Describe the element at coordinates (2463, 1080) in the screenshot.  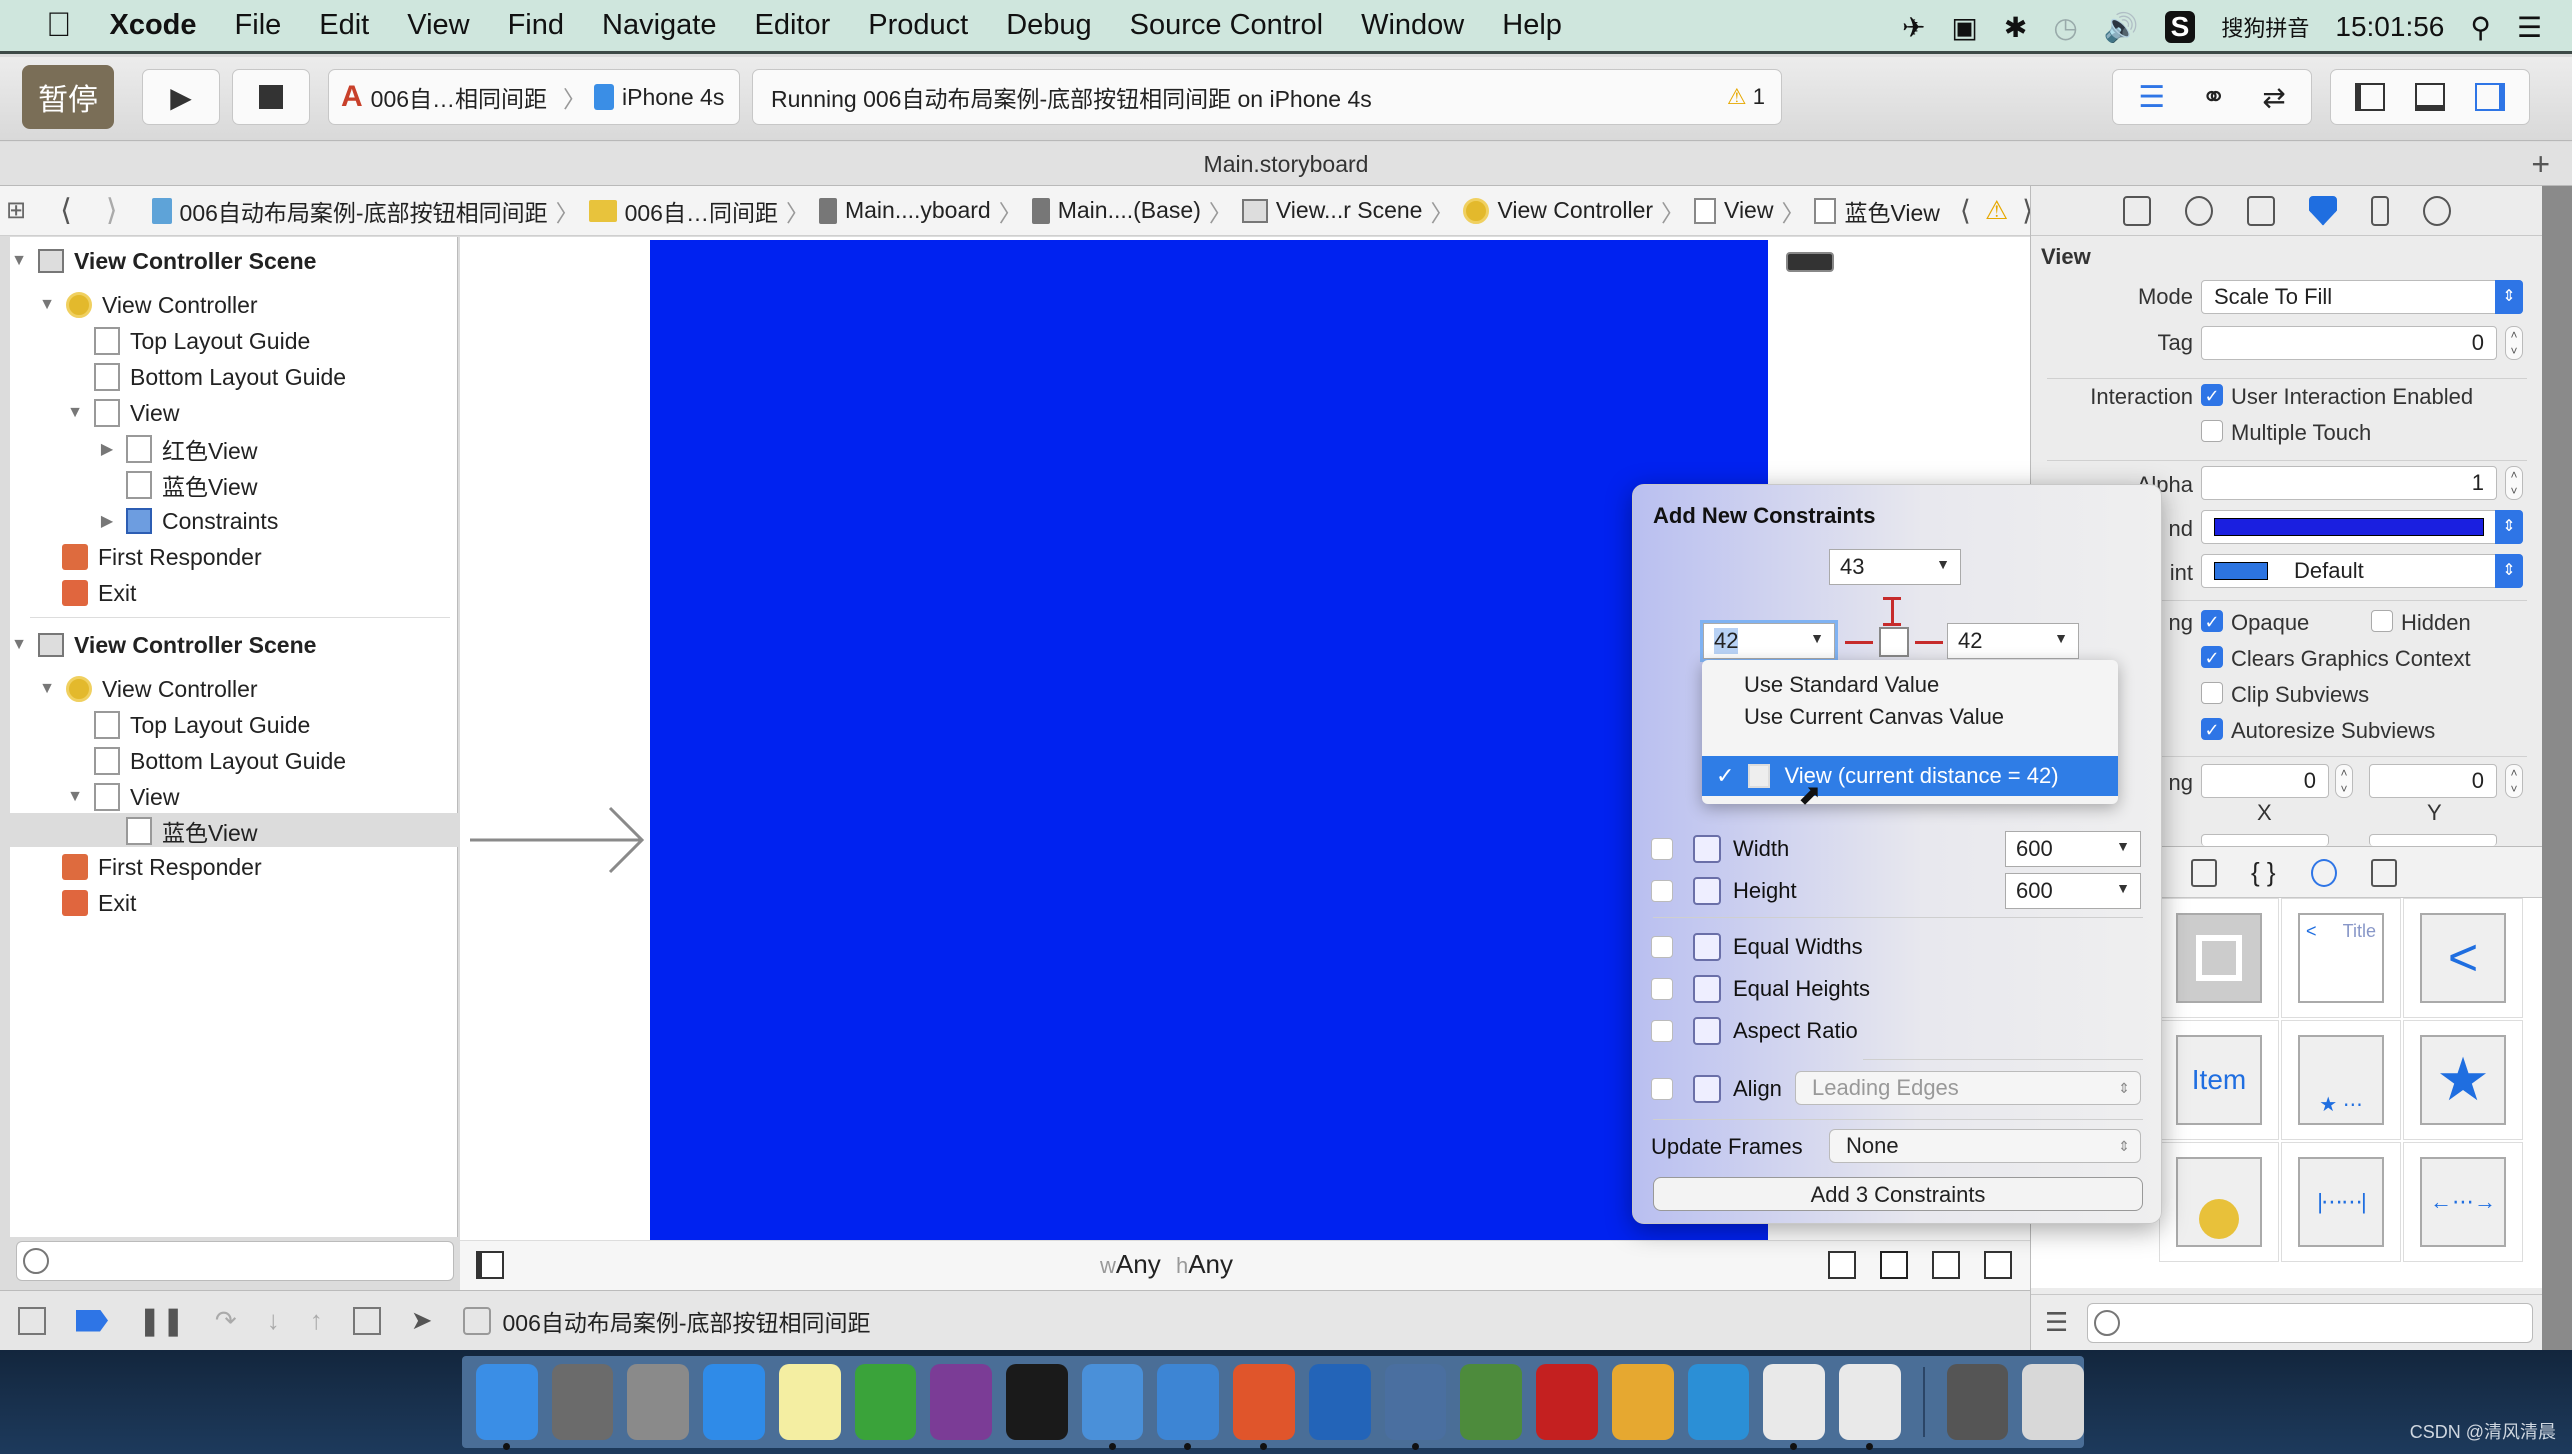
I see `library-item-tab-bar-item: ★` at that location.